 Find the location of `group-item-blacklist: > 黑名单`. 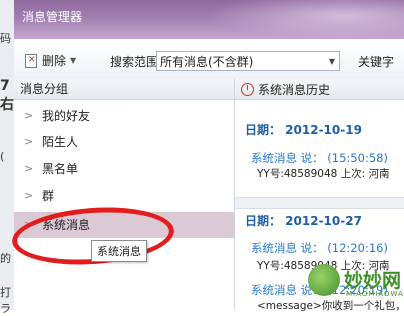

group-item-blacklist: > 黑名单 is located at coordinates (124, 169).